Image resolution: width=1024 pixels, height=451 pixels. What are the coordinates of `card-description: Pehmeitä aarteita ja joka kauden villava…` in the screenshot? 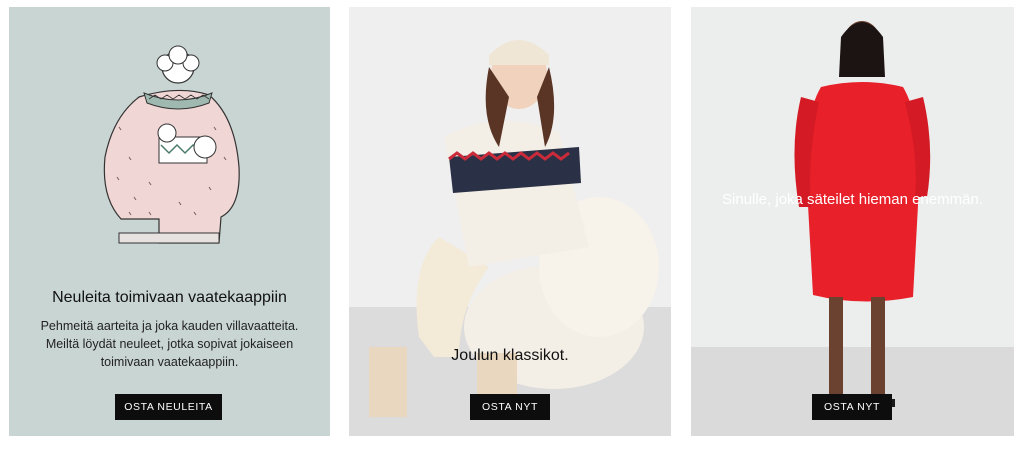 It's located at (169, 344).